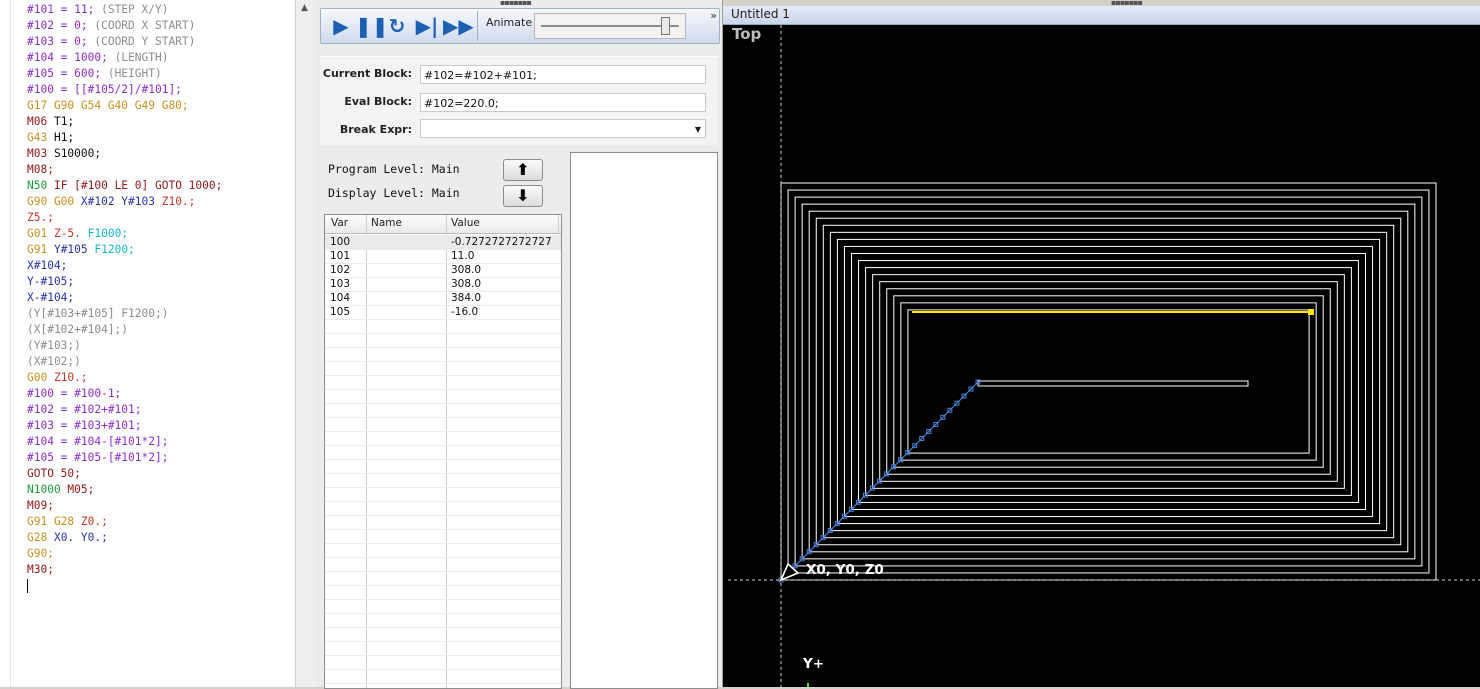 The width and height of the screenshot is (1480, 689). Describe the element at coordinates (124, 522) in the screenshot. I see `code-line: G91 G28 Z0.;` at that location.